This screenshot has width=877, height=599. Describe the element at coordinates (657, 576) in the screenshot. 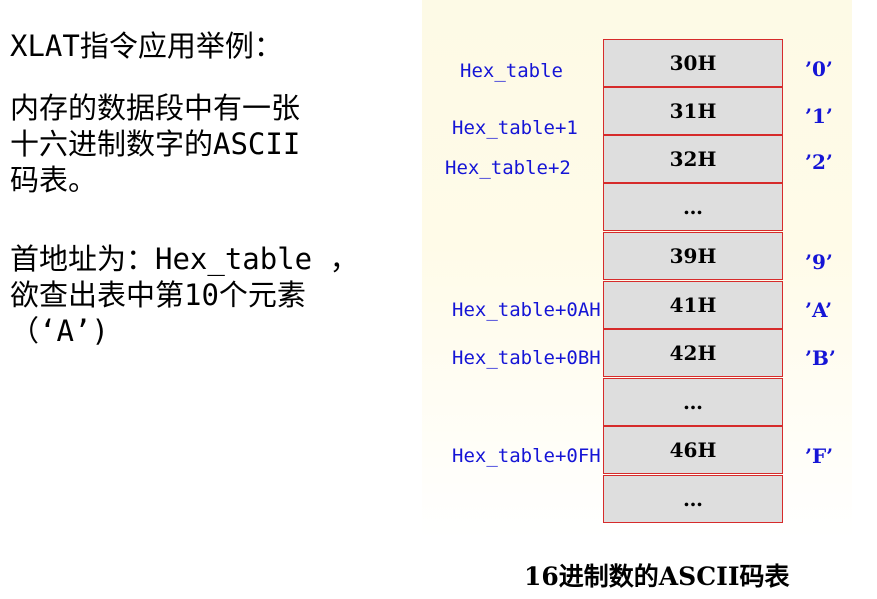

I see `table-caption: 16进制数的ASCII码表` at that location.